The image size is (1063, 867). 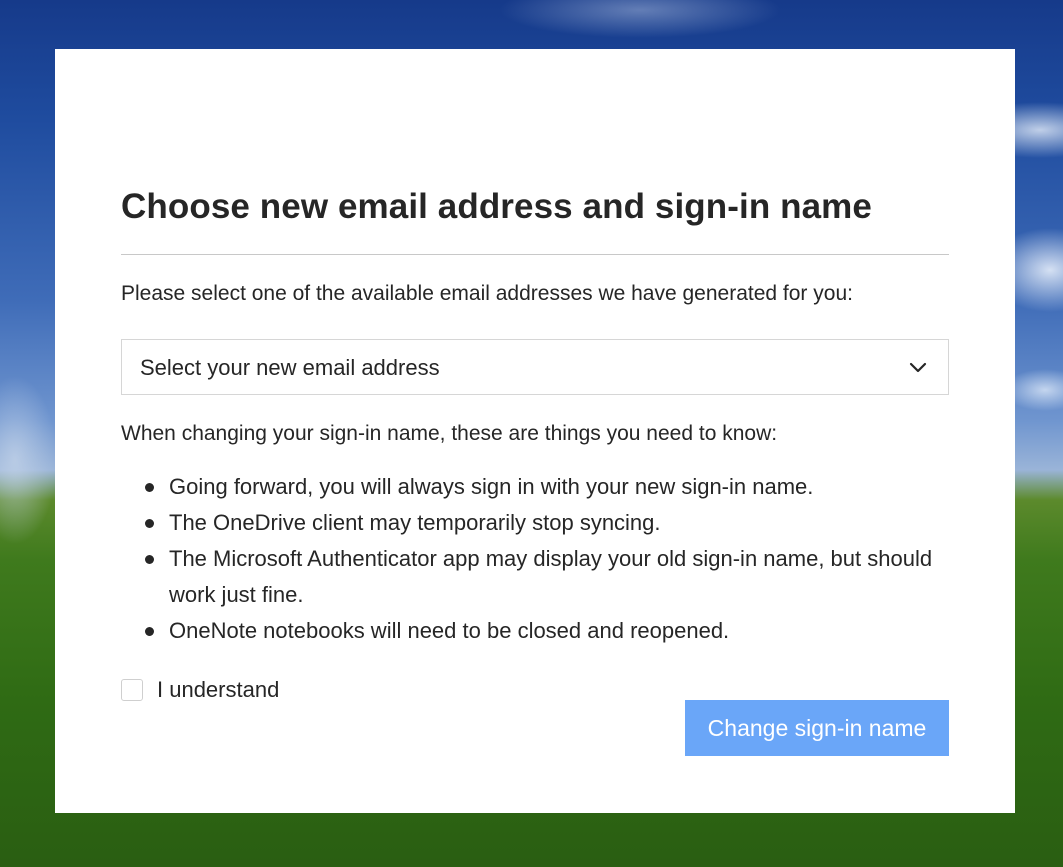 I want to click on title-divider, so click(x=535, y=254).